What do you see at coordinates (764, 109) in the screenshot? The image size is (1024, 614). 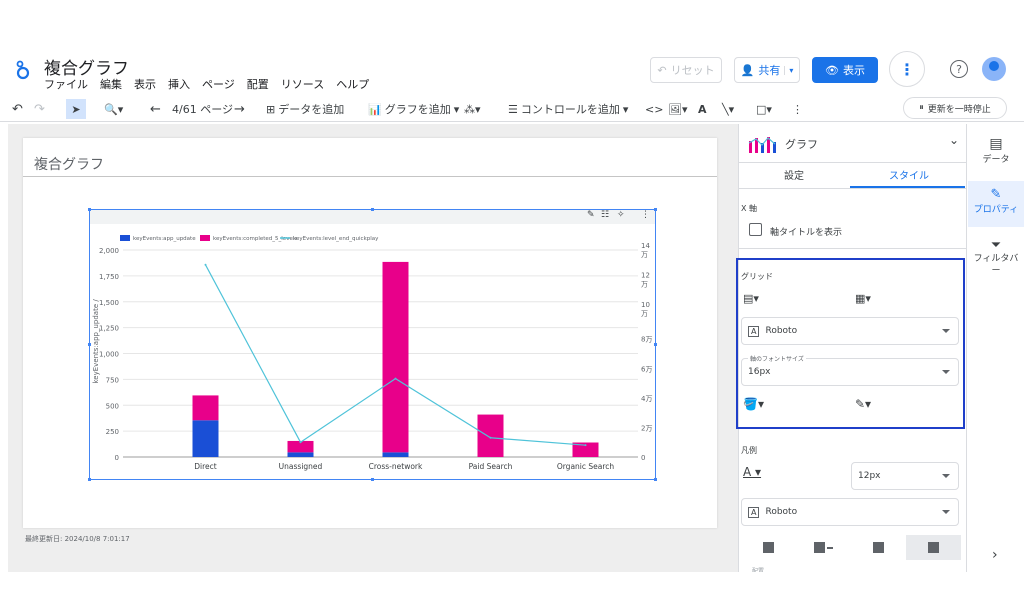 I see `shape-icon: □▾` at bounding box center [764, 109].